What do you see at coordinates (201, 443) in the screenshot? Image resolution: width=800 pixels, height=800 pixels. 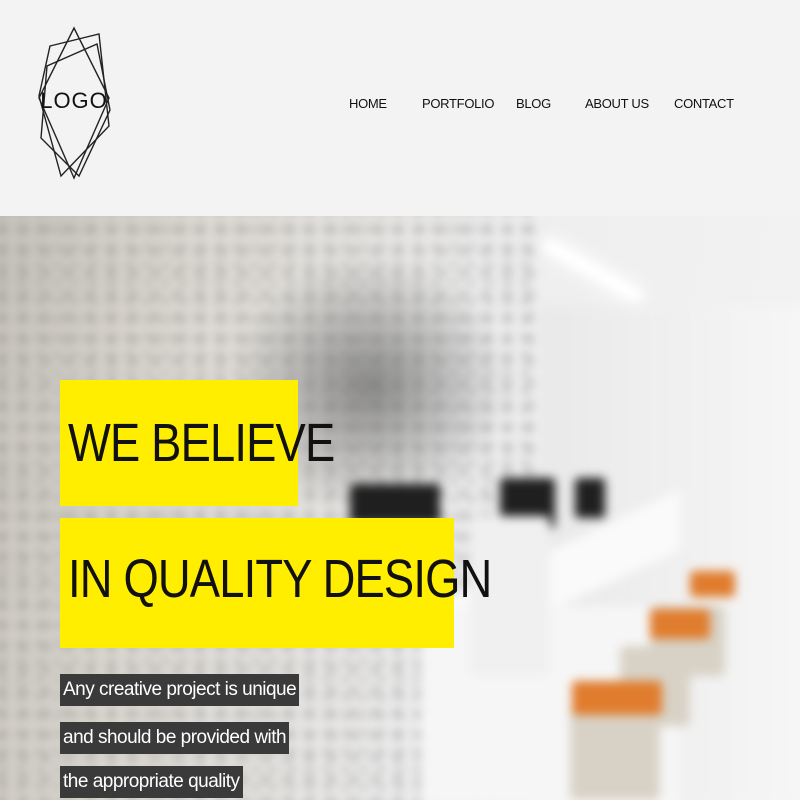 I see `headline-line-1-text: WE BELIEVE` at bounding box center [201, 443].